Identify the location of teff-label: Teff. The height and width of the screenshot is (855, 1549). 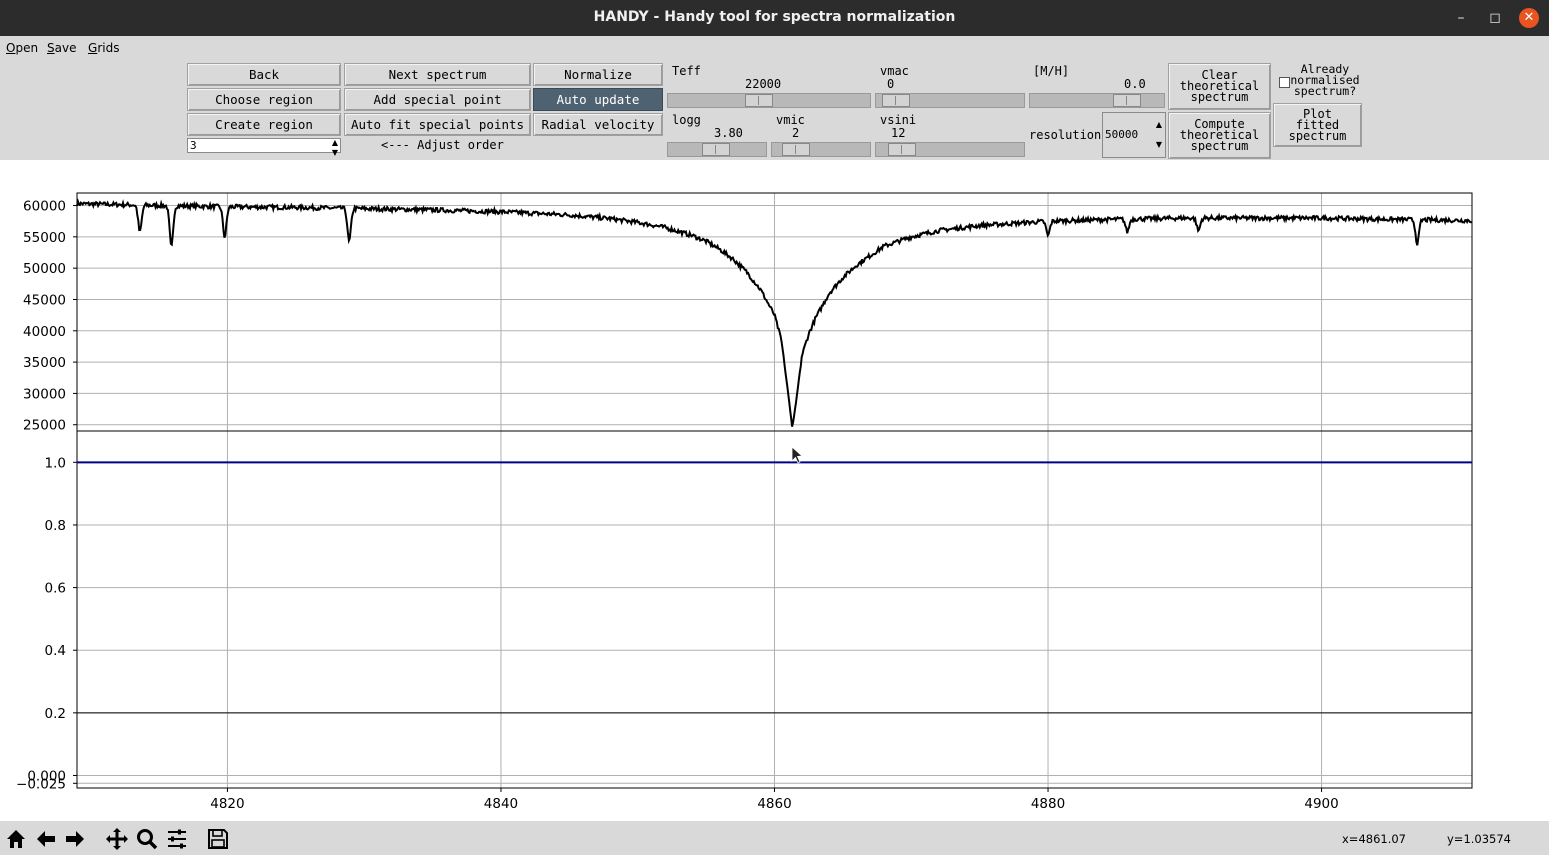
(686, 71).